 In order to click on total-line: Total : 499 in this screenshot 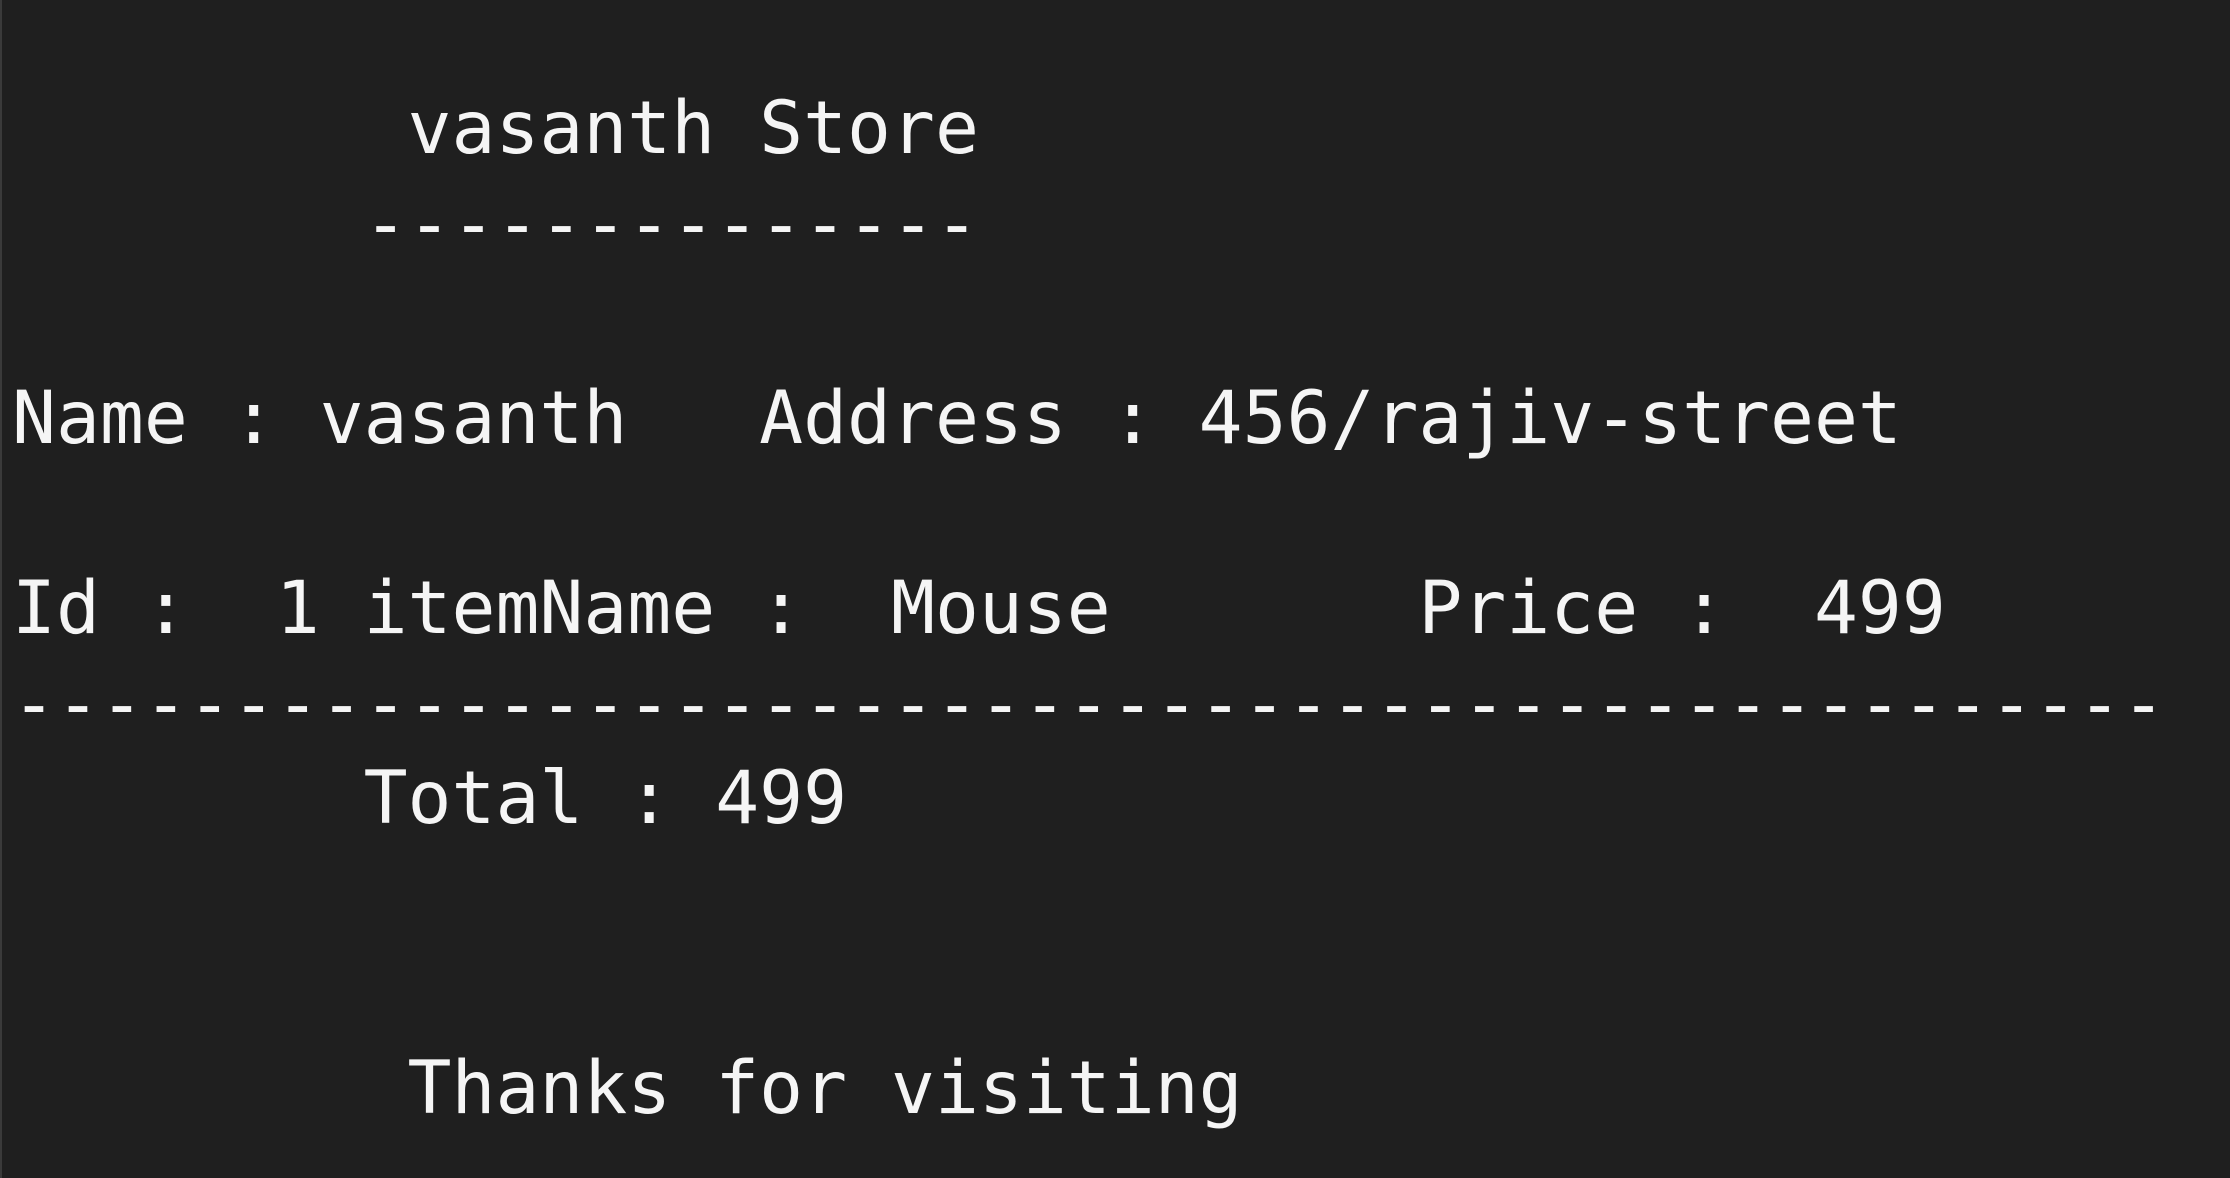, I will do `click(430, 798)`.